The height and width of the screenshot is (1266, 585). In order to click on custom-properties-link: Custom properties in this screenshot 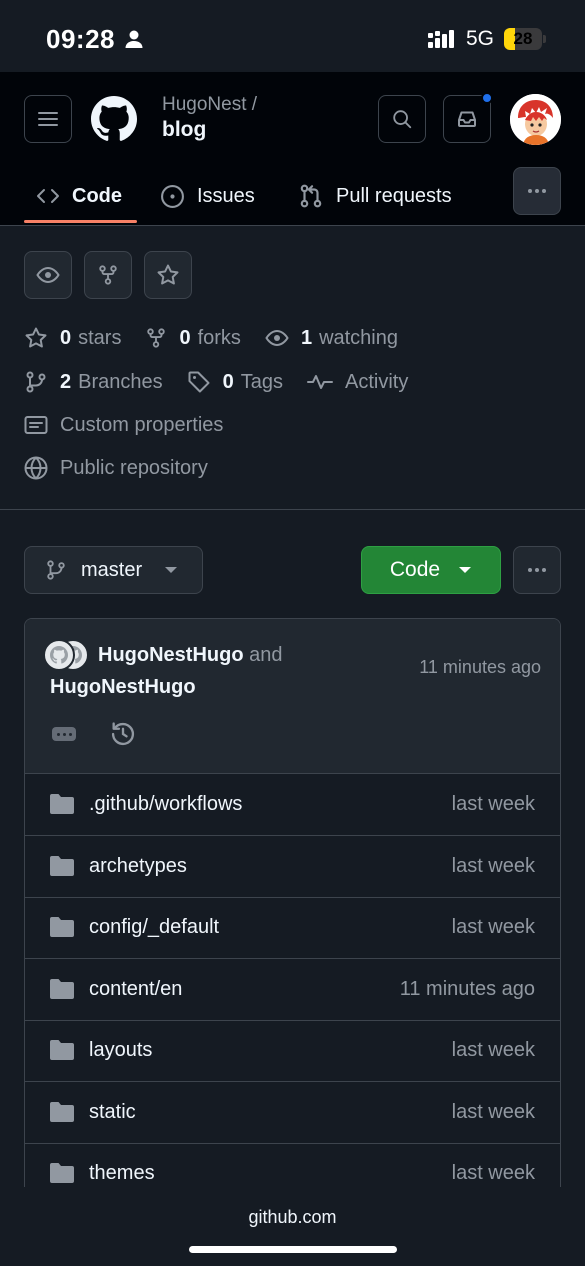, I will do `click(135, 425)`.